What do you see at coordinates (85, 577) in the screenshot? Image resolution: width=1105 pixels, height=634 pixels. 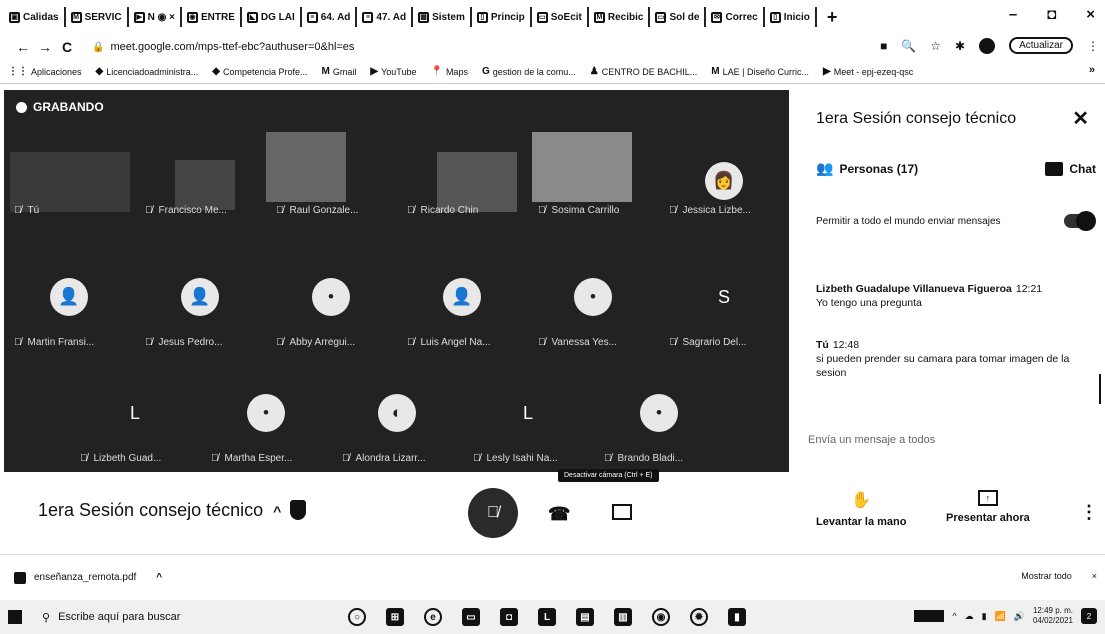 I see `download-file-name: enseñanza_remota.pdf` at bounding box center [85, 577].